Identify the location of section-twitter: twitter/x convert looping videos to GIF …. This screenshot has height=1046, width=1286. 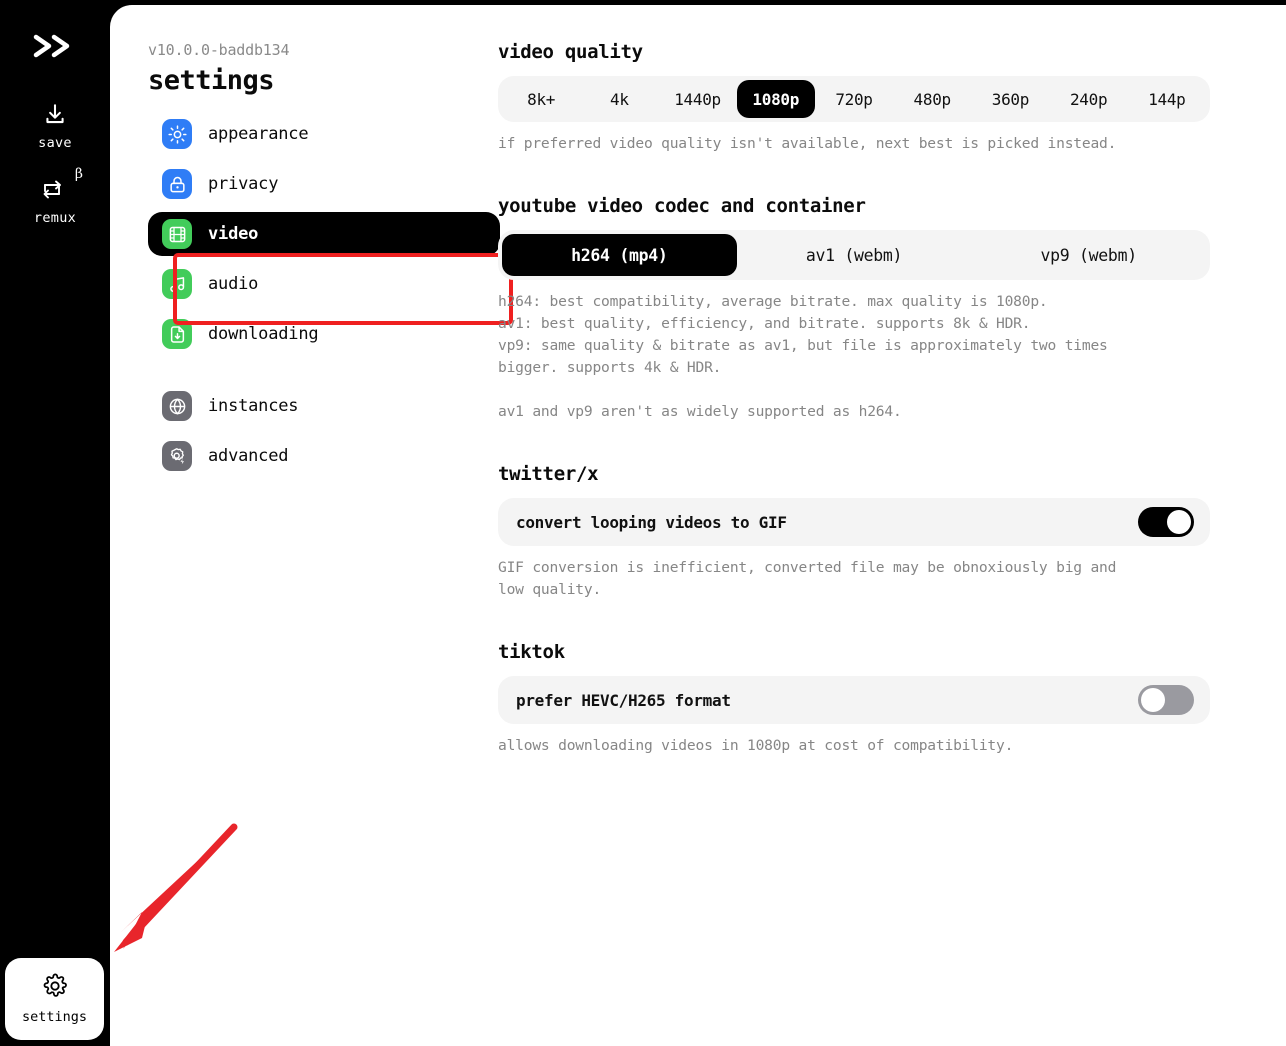
(854, 532).